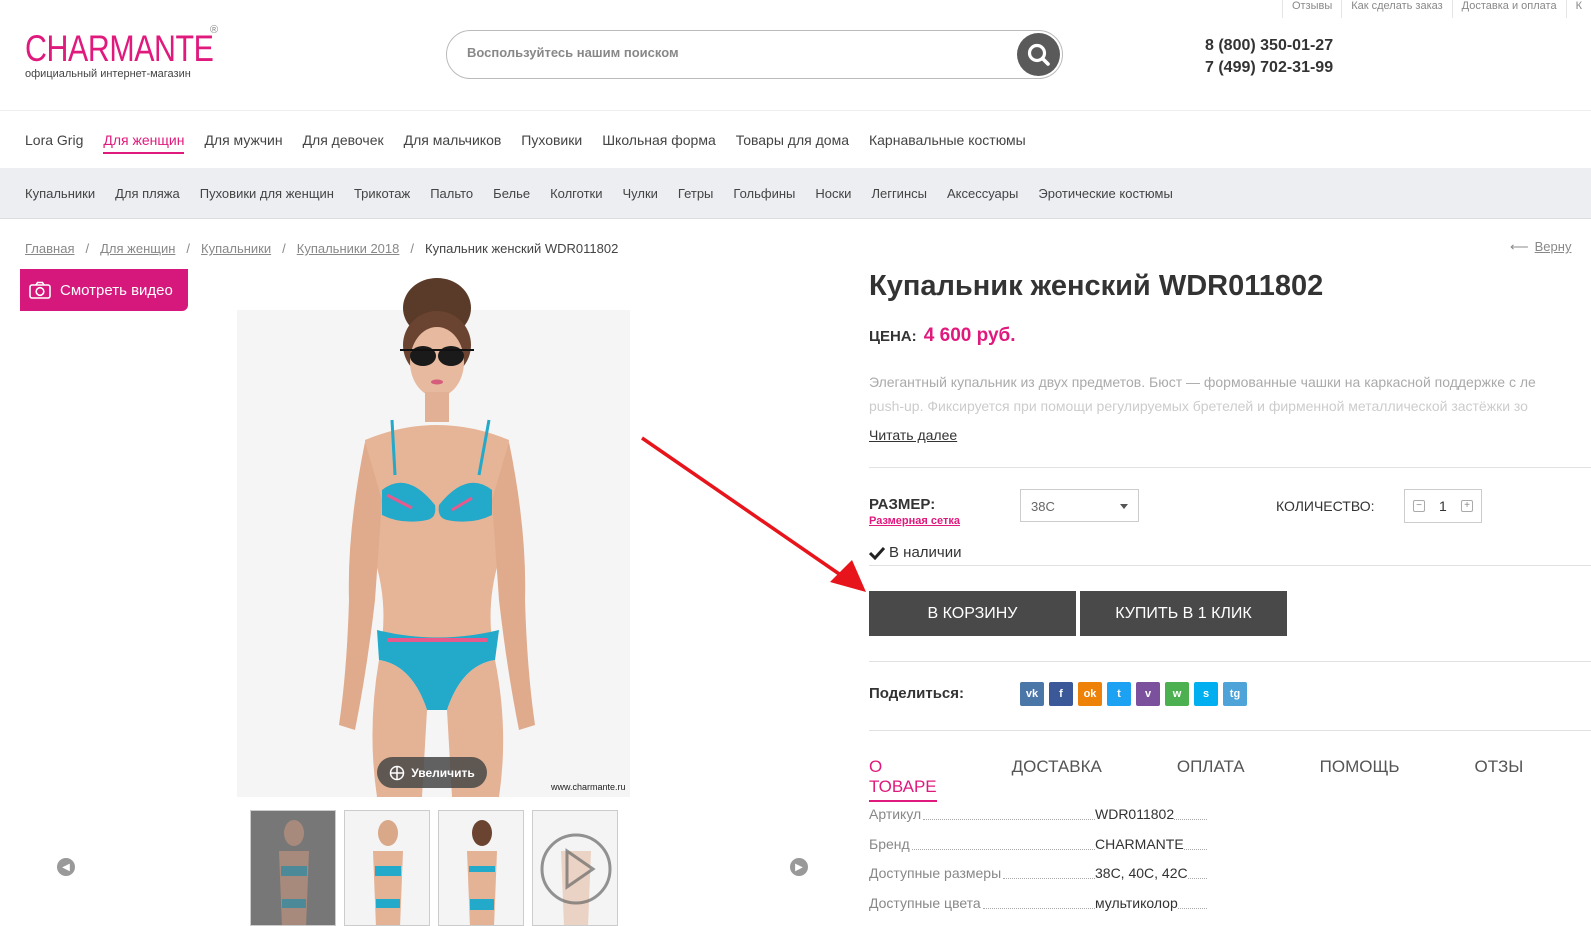 Image resolution: width=1591 pixels, height=926 pixels. I want to click on quantity-increase-button: +, so click(1467, 506).